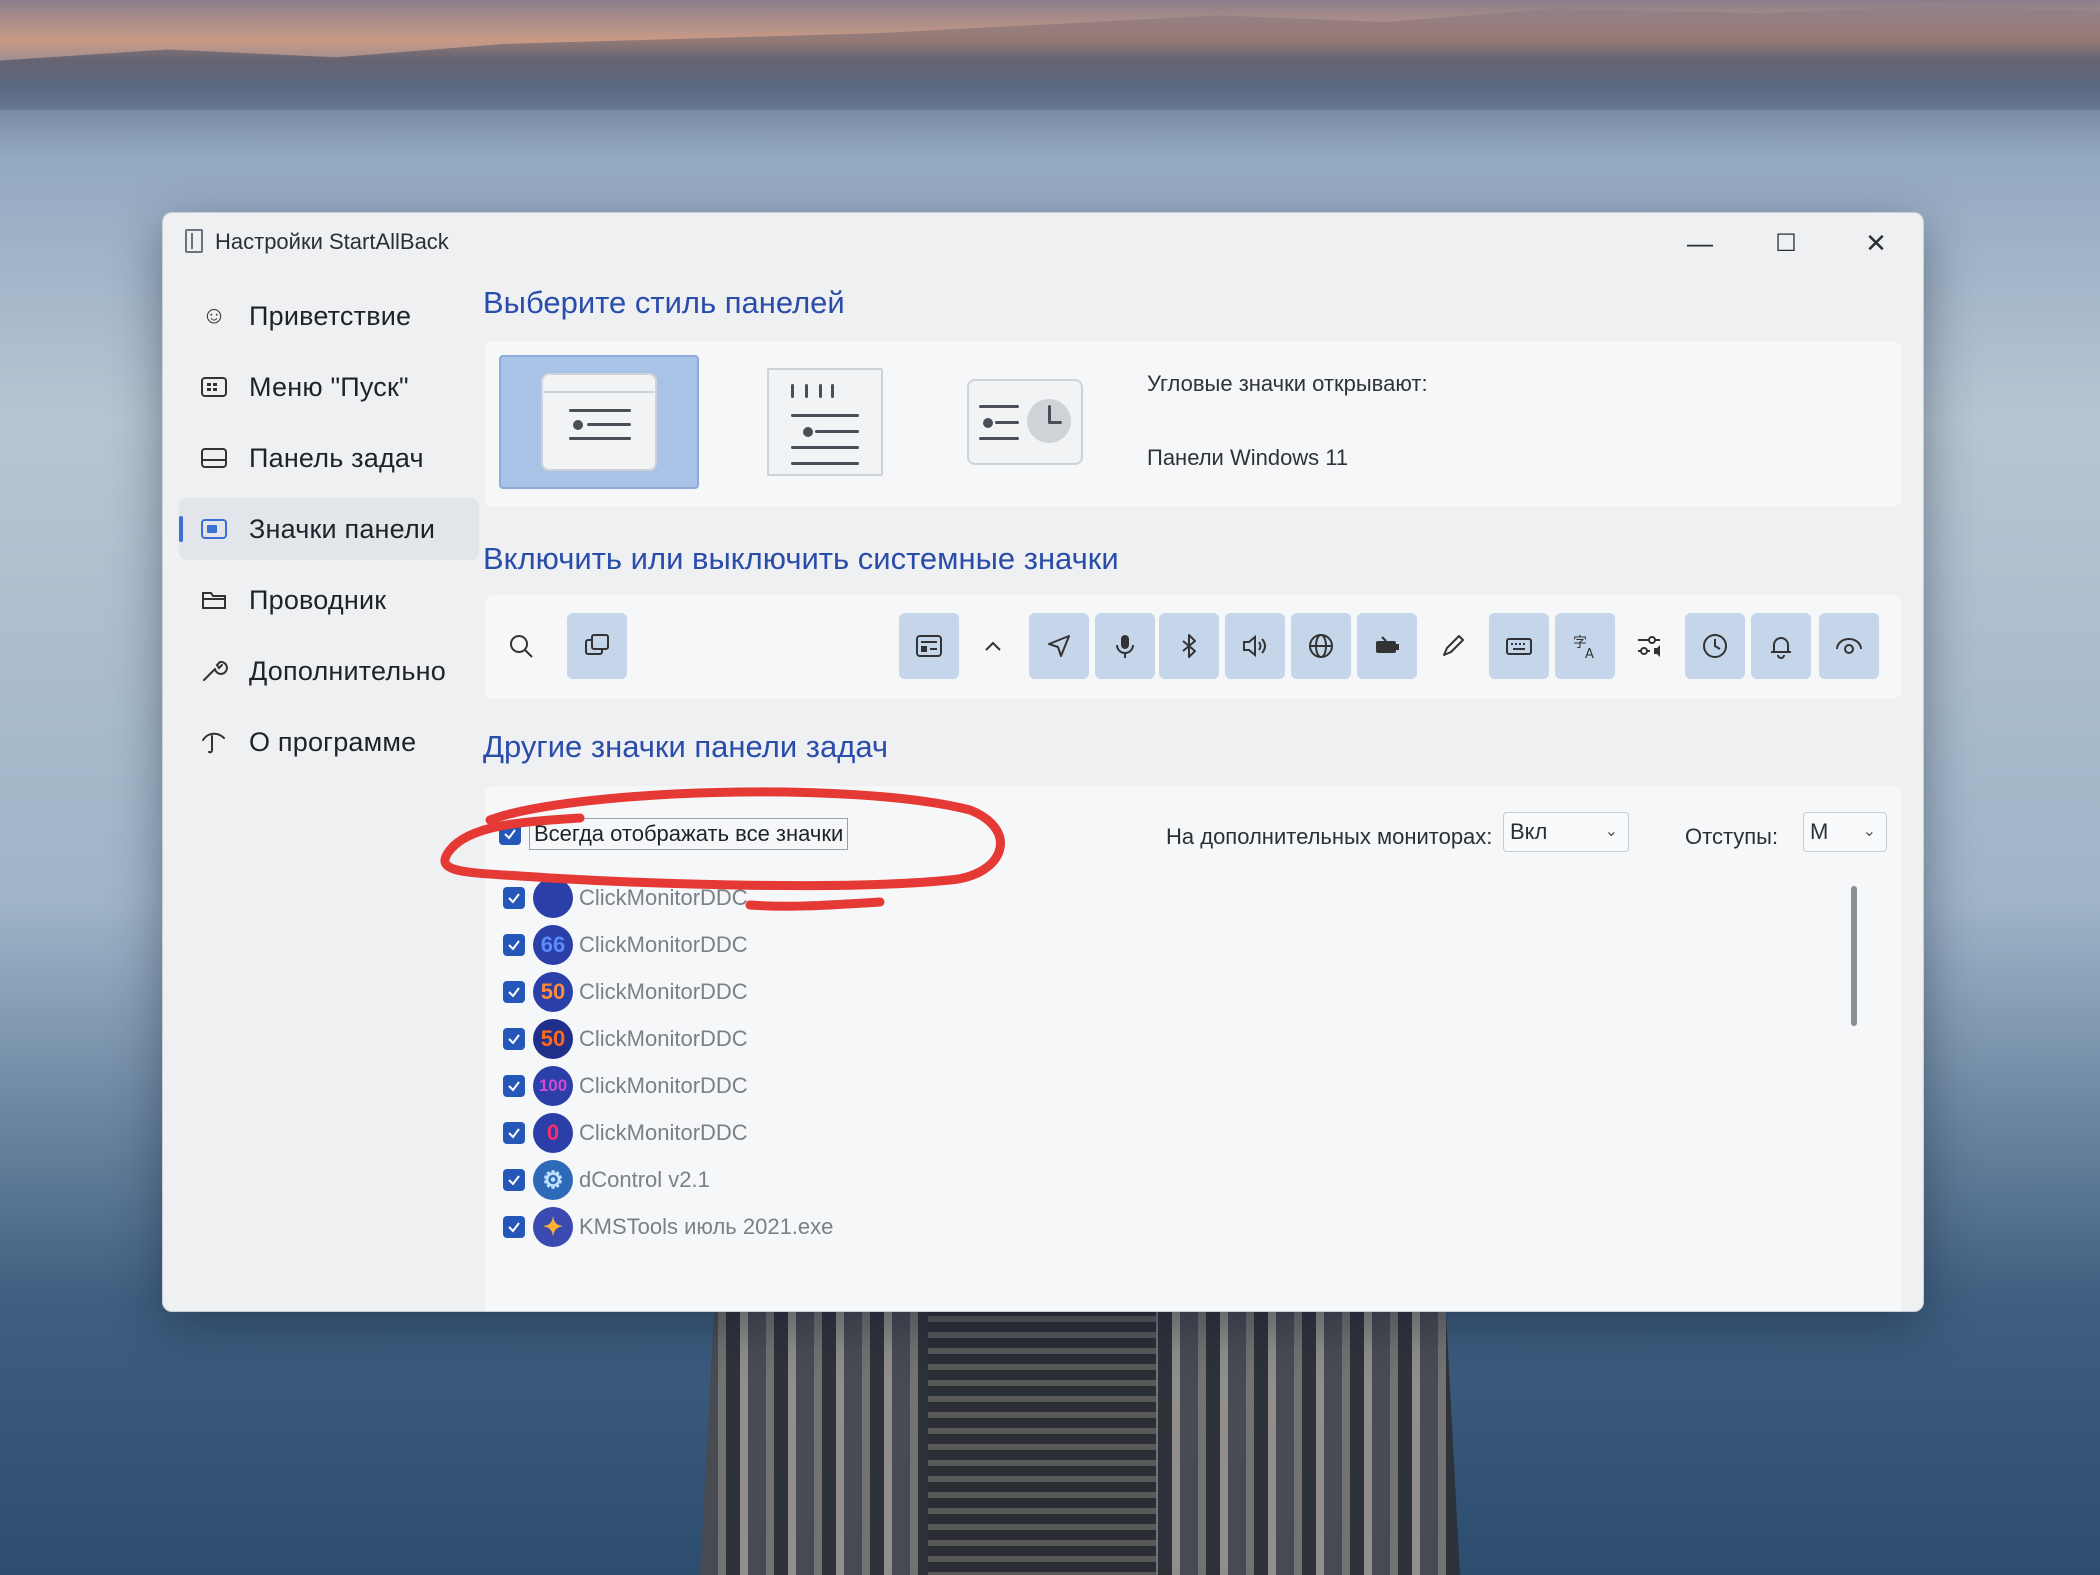  I want to click on tray-icons-icon, so click(214, 529).